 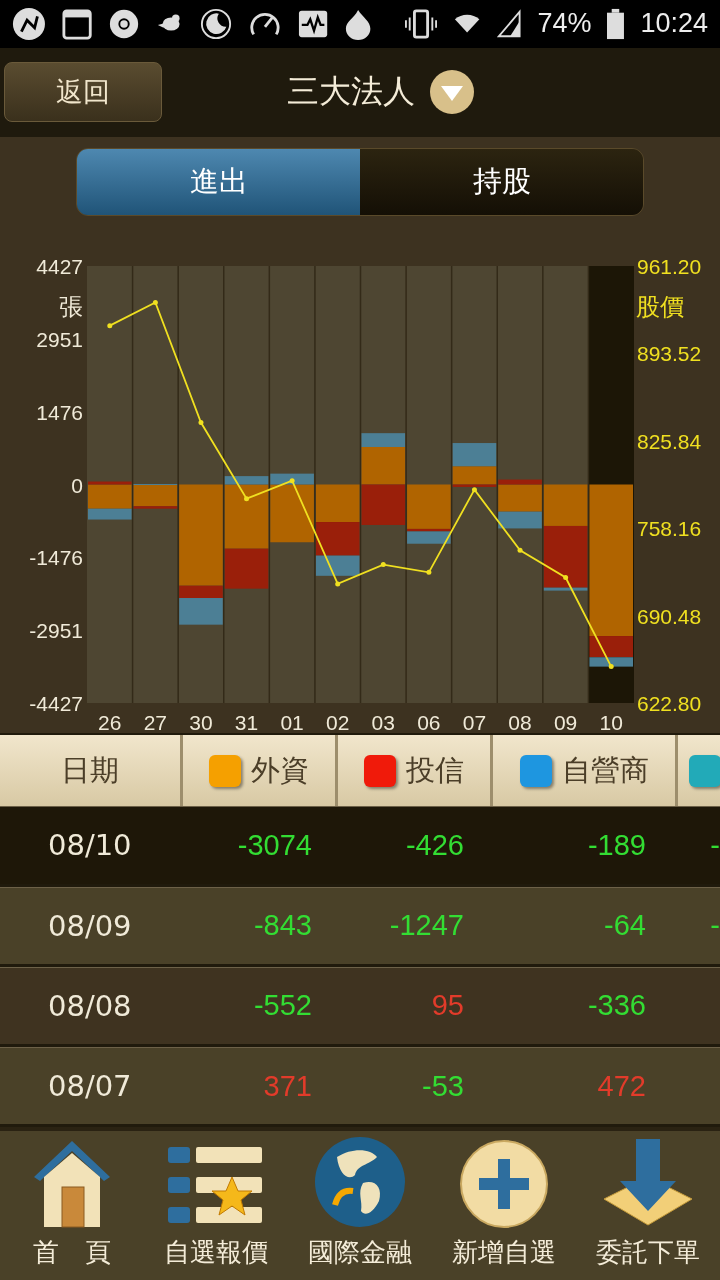 I want to click on value-cell-text: -64, so click(x=625, y=926).